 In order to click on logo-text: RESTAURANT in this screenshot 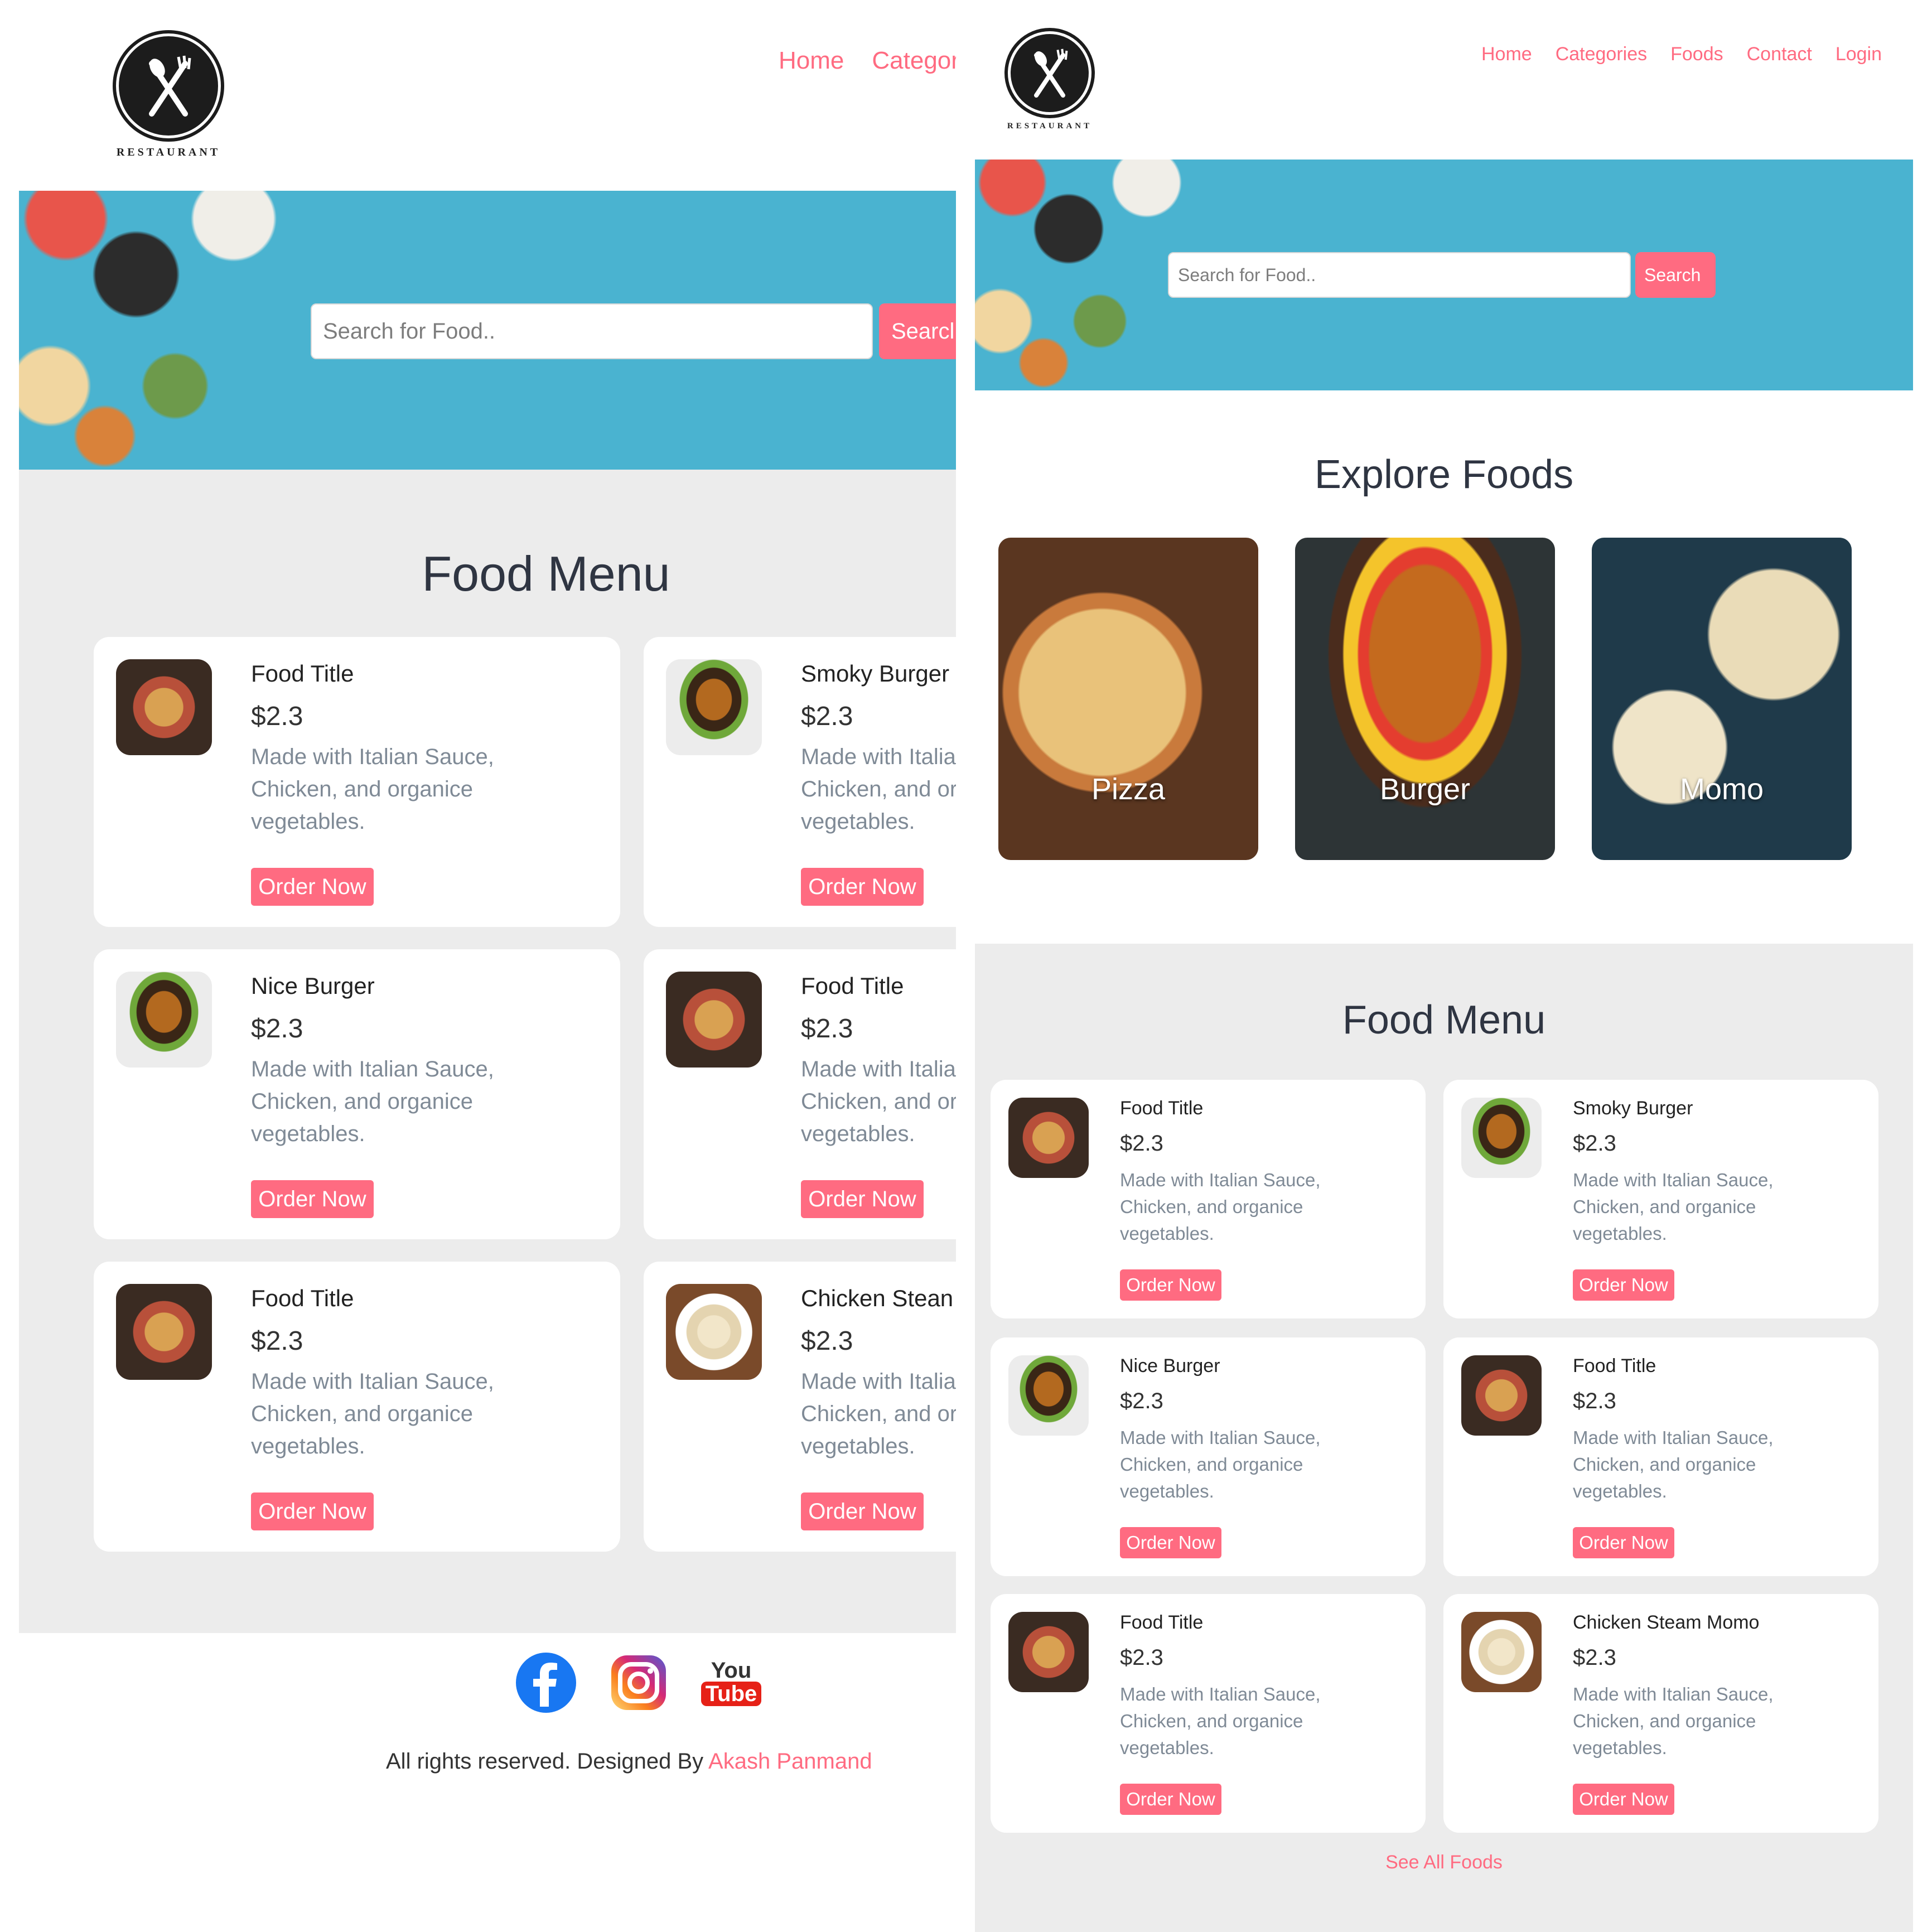, I will do `click(1050, 126)`.